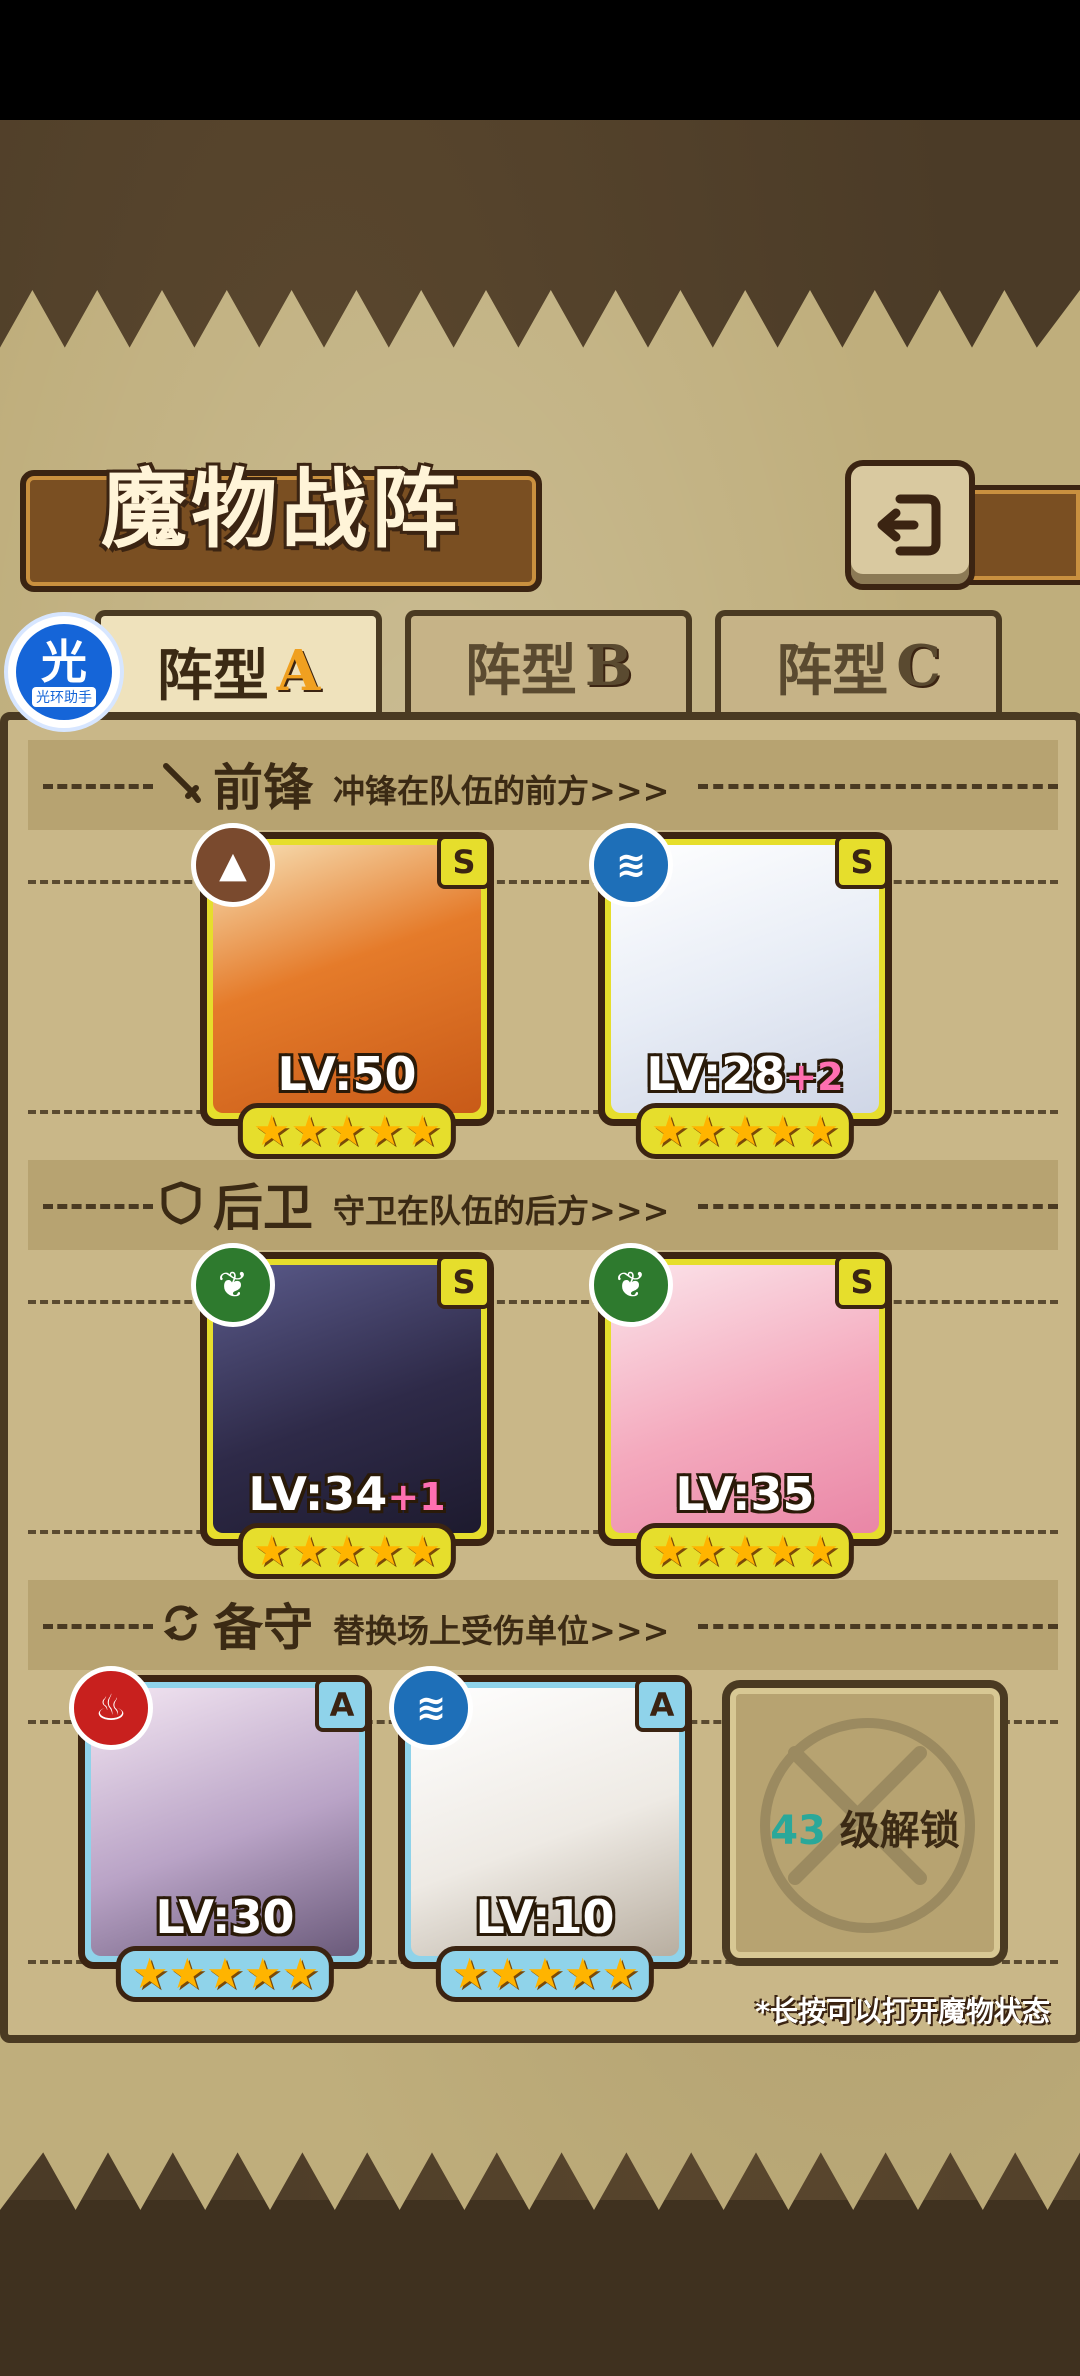 This screenshot has width=1080, height=2376. Describe the element at coordinates (181, 1203) in the screenshot. I see `shield-icon` at that location.